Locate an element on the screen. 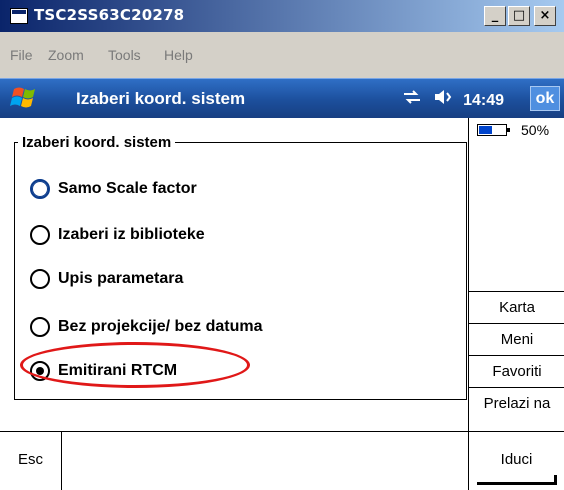 This screenshot has height=490, width=564. battery-level is located at coordinates (485, 130).